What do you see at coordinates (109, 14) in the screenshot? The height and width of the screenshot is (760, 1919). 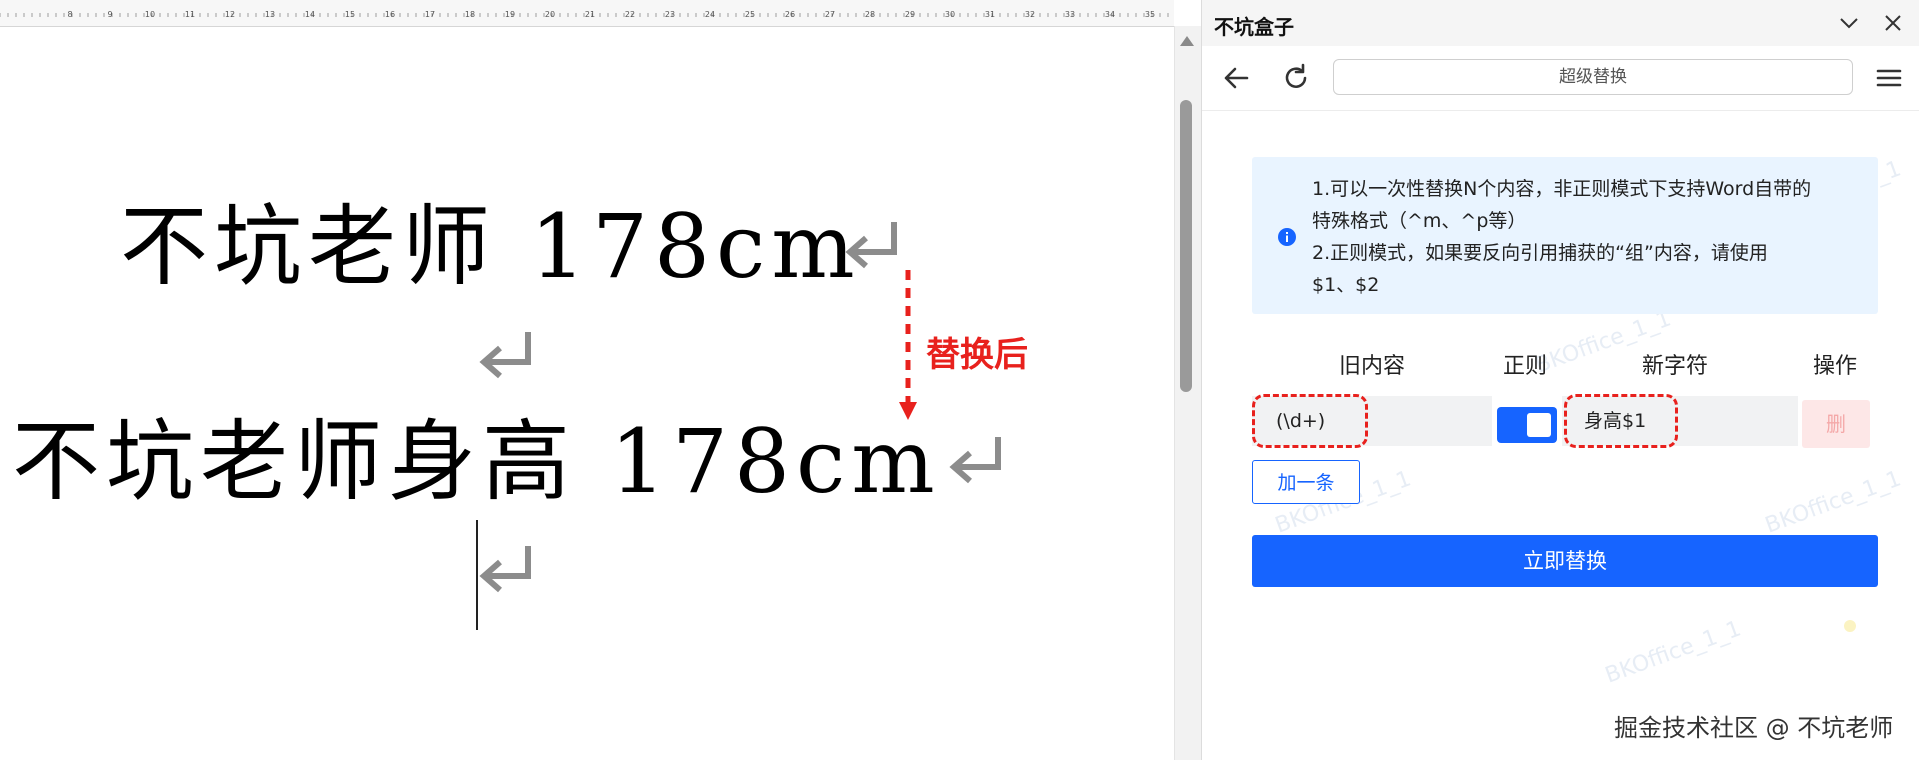 I see `ruler-number: 9` at bounding box center [109, 14].